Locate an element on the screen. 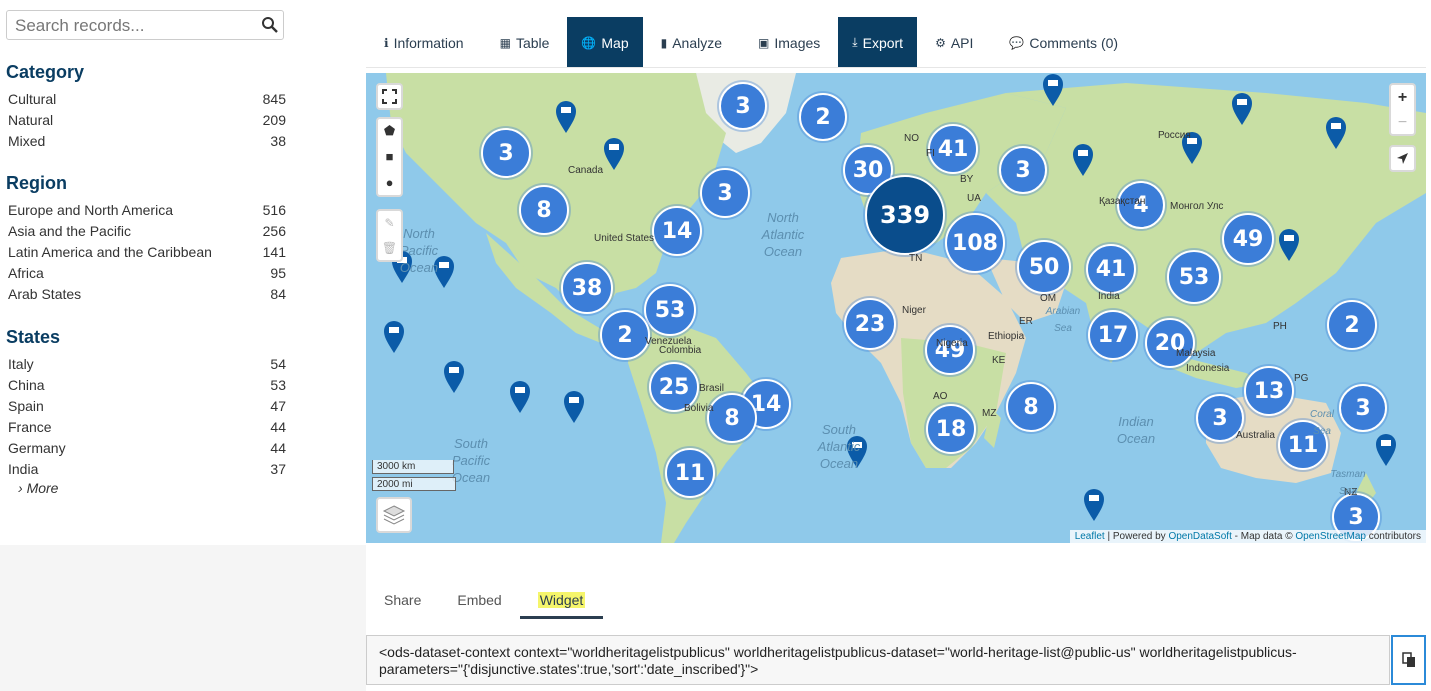 Image resolution: width=1431 pixels, height=691 pixels. edit-toolbar: ✎ 🗑 is located at coordinates (389, 235).